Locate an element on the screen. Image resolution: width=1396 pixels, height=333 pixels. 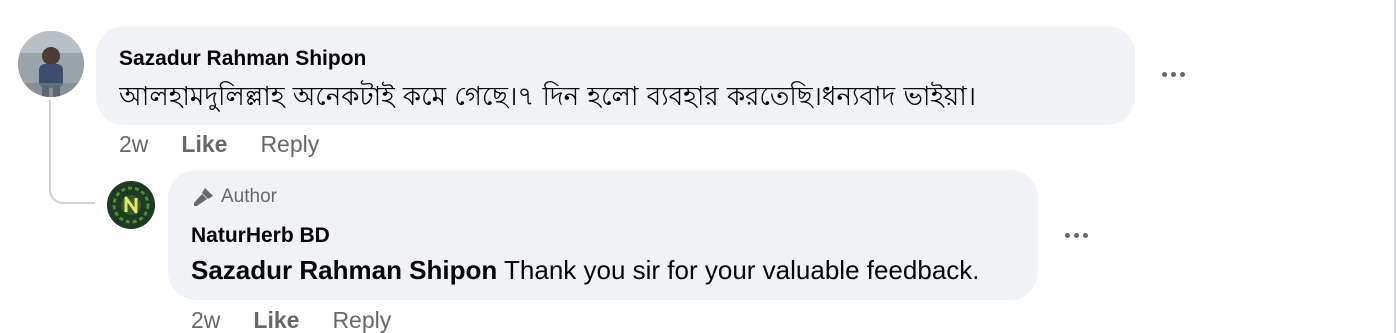
comment-author-name: Sazadur Rahman Shipon is located at coordinates (242, 59).